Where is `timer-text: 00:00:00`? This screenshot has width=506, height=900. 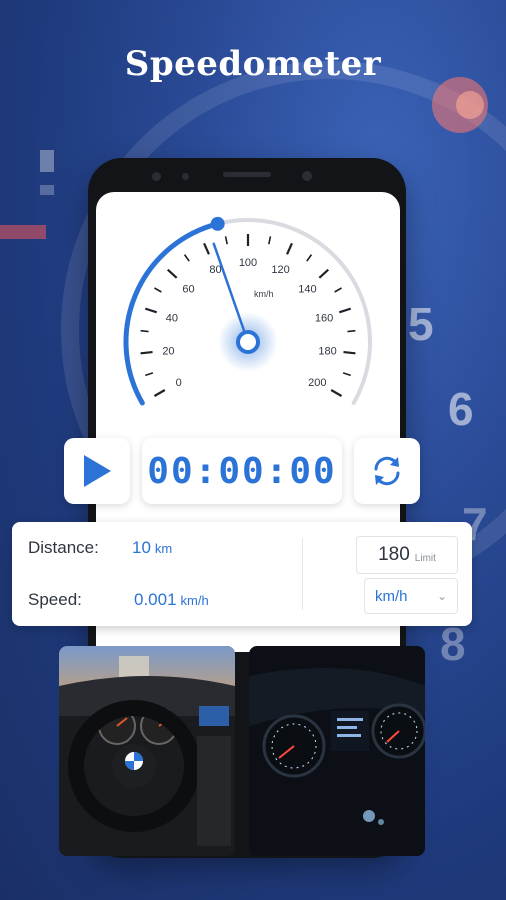
timer-text: 00:00:00 is located at coordinates (242, 471).